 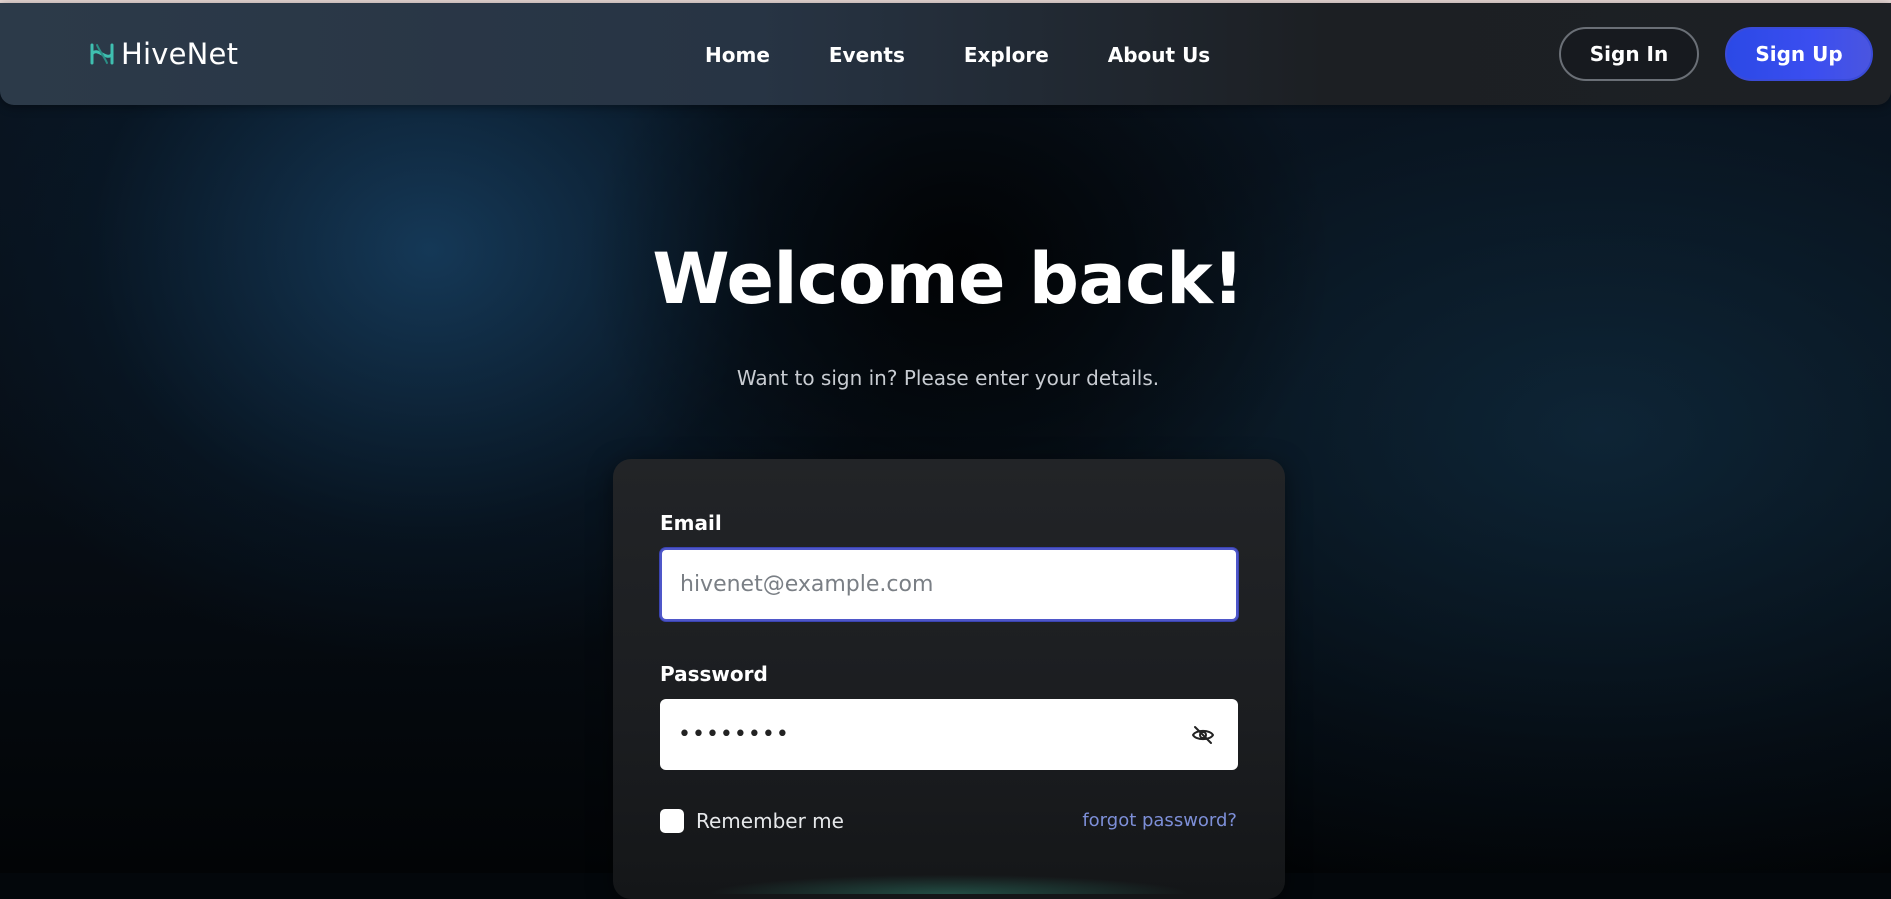 I want to click on page-title: Welcome back!, so click(x=948, y=279).